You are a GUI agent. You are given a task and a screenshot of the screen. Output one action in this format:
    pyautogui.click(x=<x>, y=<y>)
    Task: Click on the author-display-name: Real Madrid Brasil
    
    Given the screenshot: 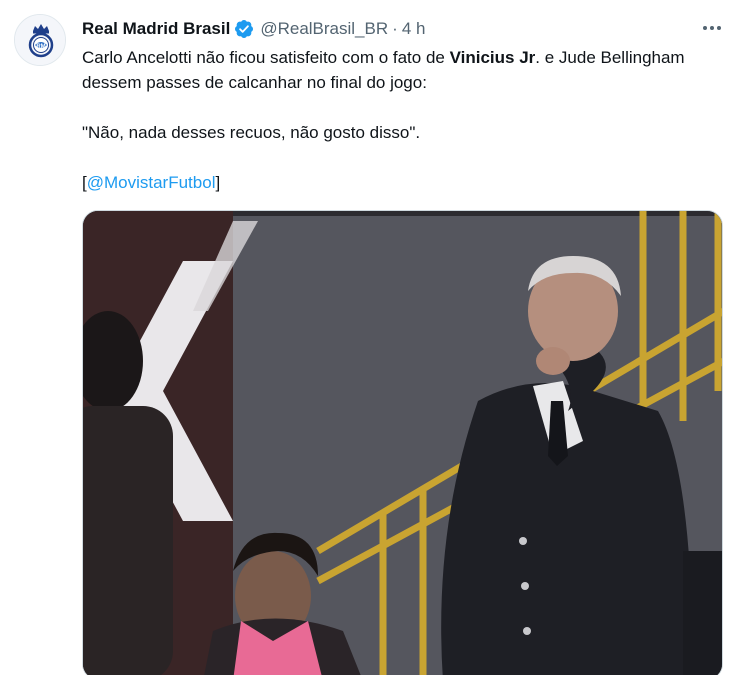 What is the action you would take?
    pyautogui.click(x=156, y=29)
    